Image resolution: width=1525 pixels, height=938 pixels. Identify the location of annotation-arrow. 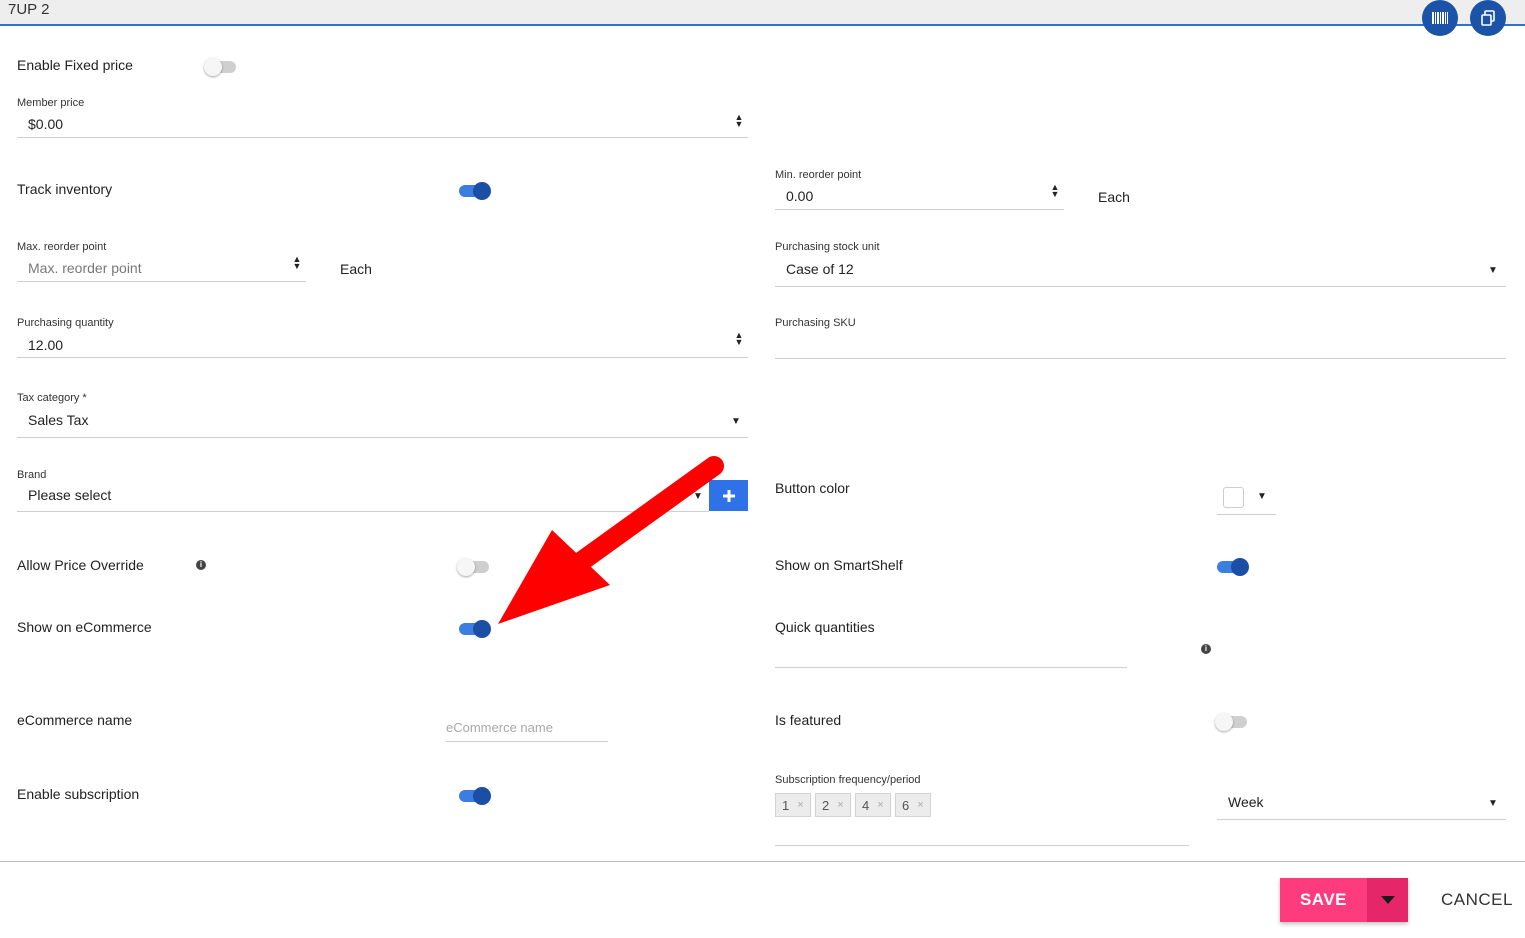
(611, 540).